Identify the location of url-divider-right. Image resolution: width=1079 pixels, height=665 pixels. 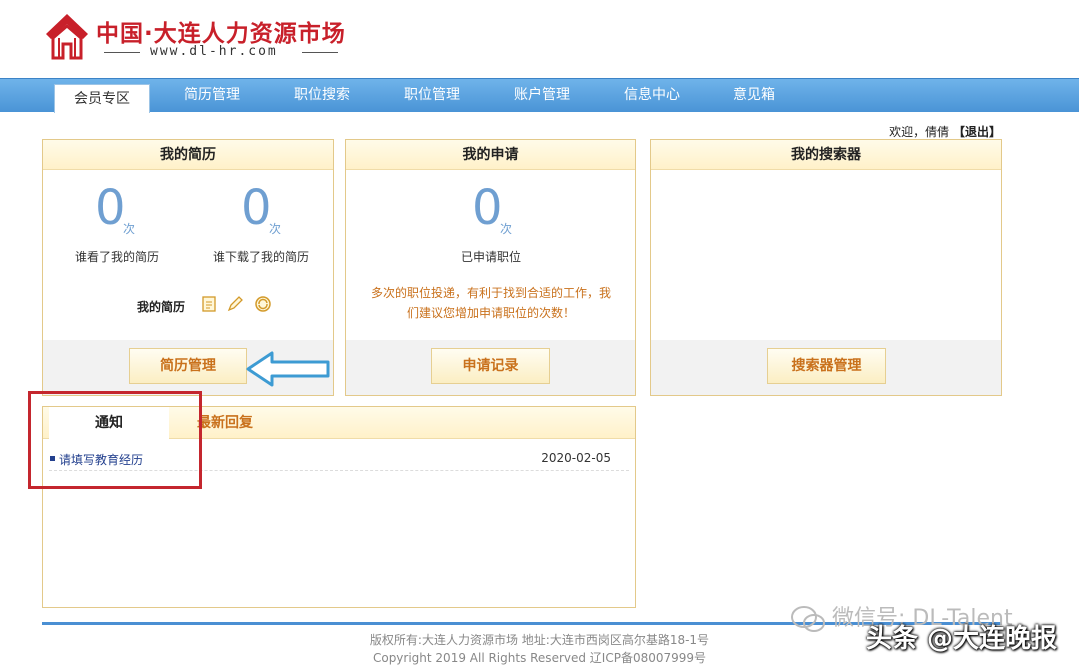
(320, 52).